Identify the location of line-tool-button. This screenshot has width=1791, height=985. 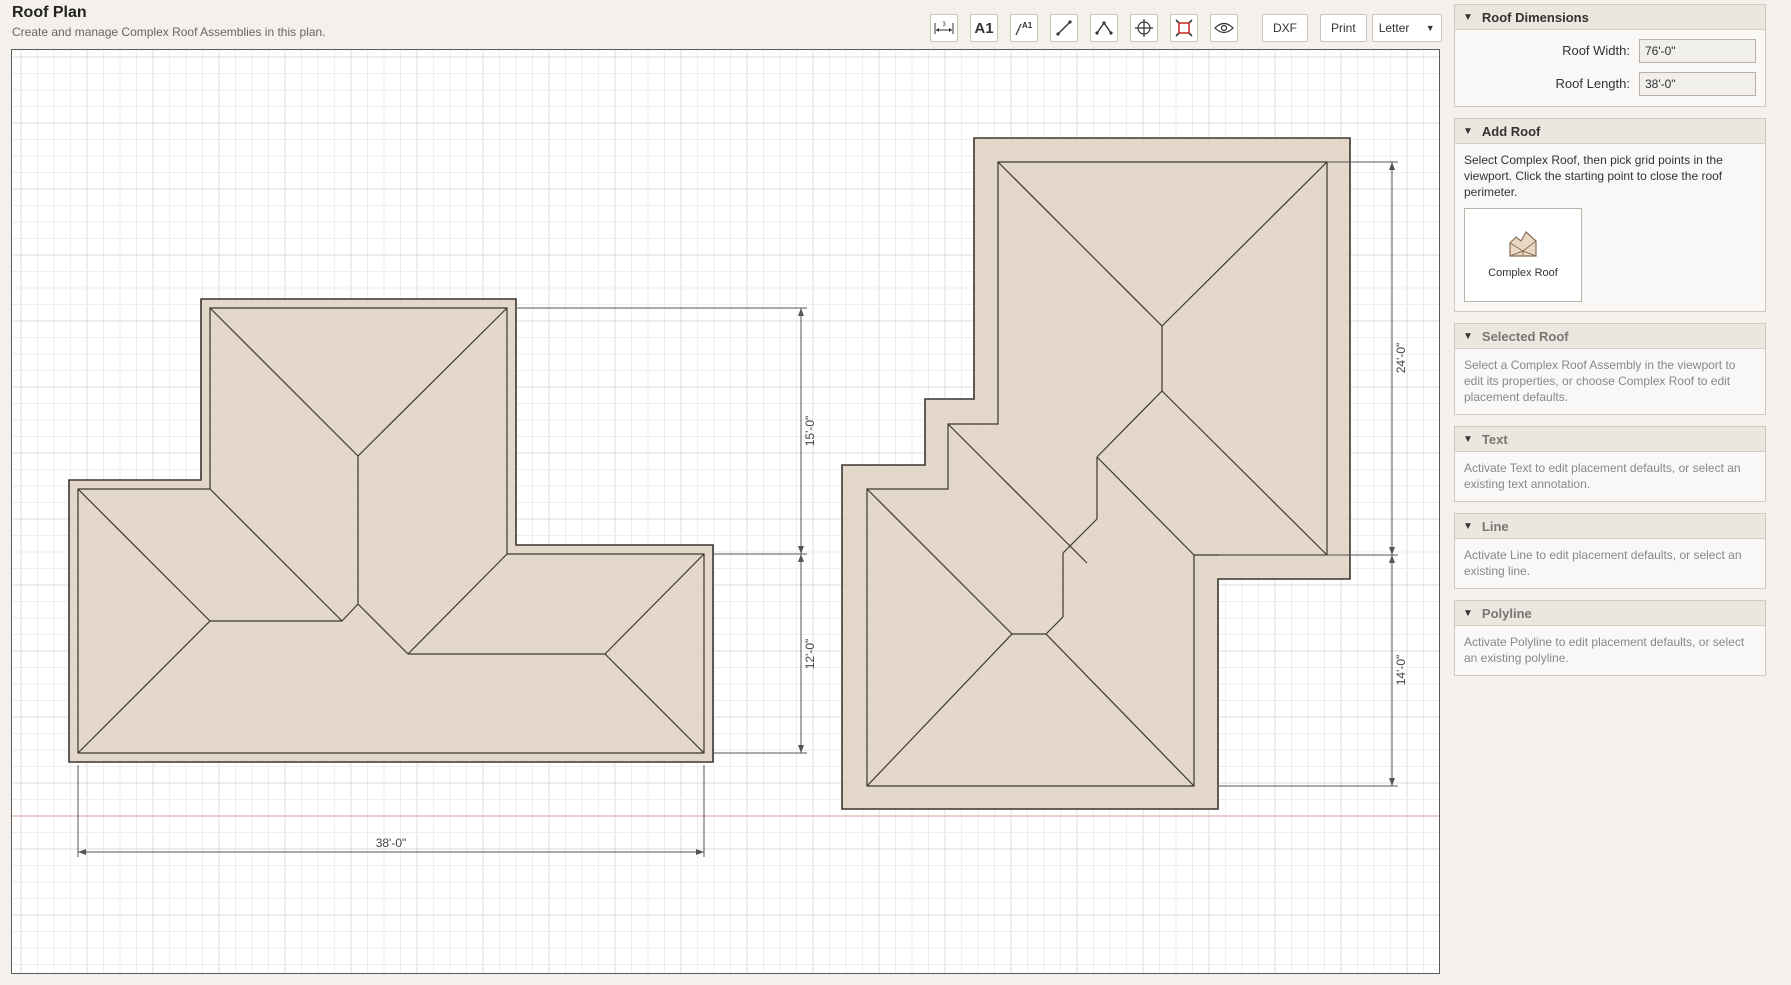
(1064, 28).